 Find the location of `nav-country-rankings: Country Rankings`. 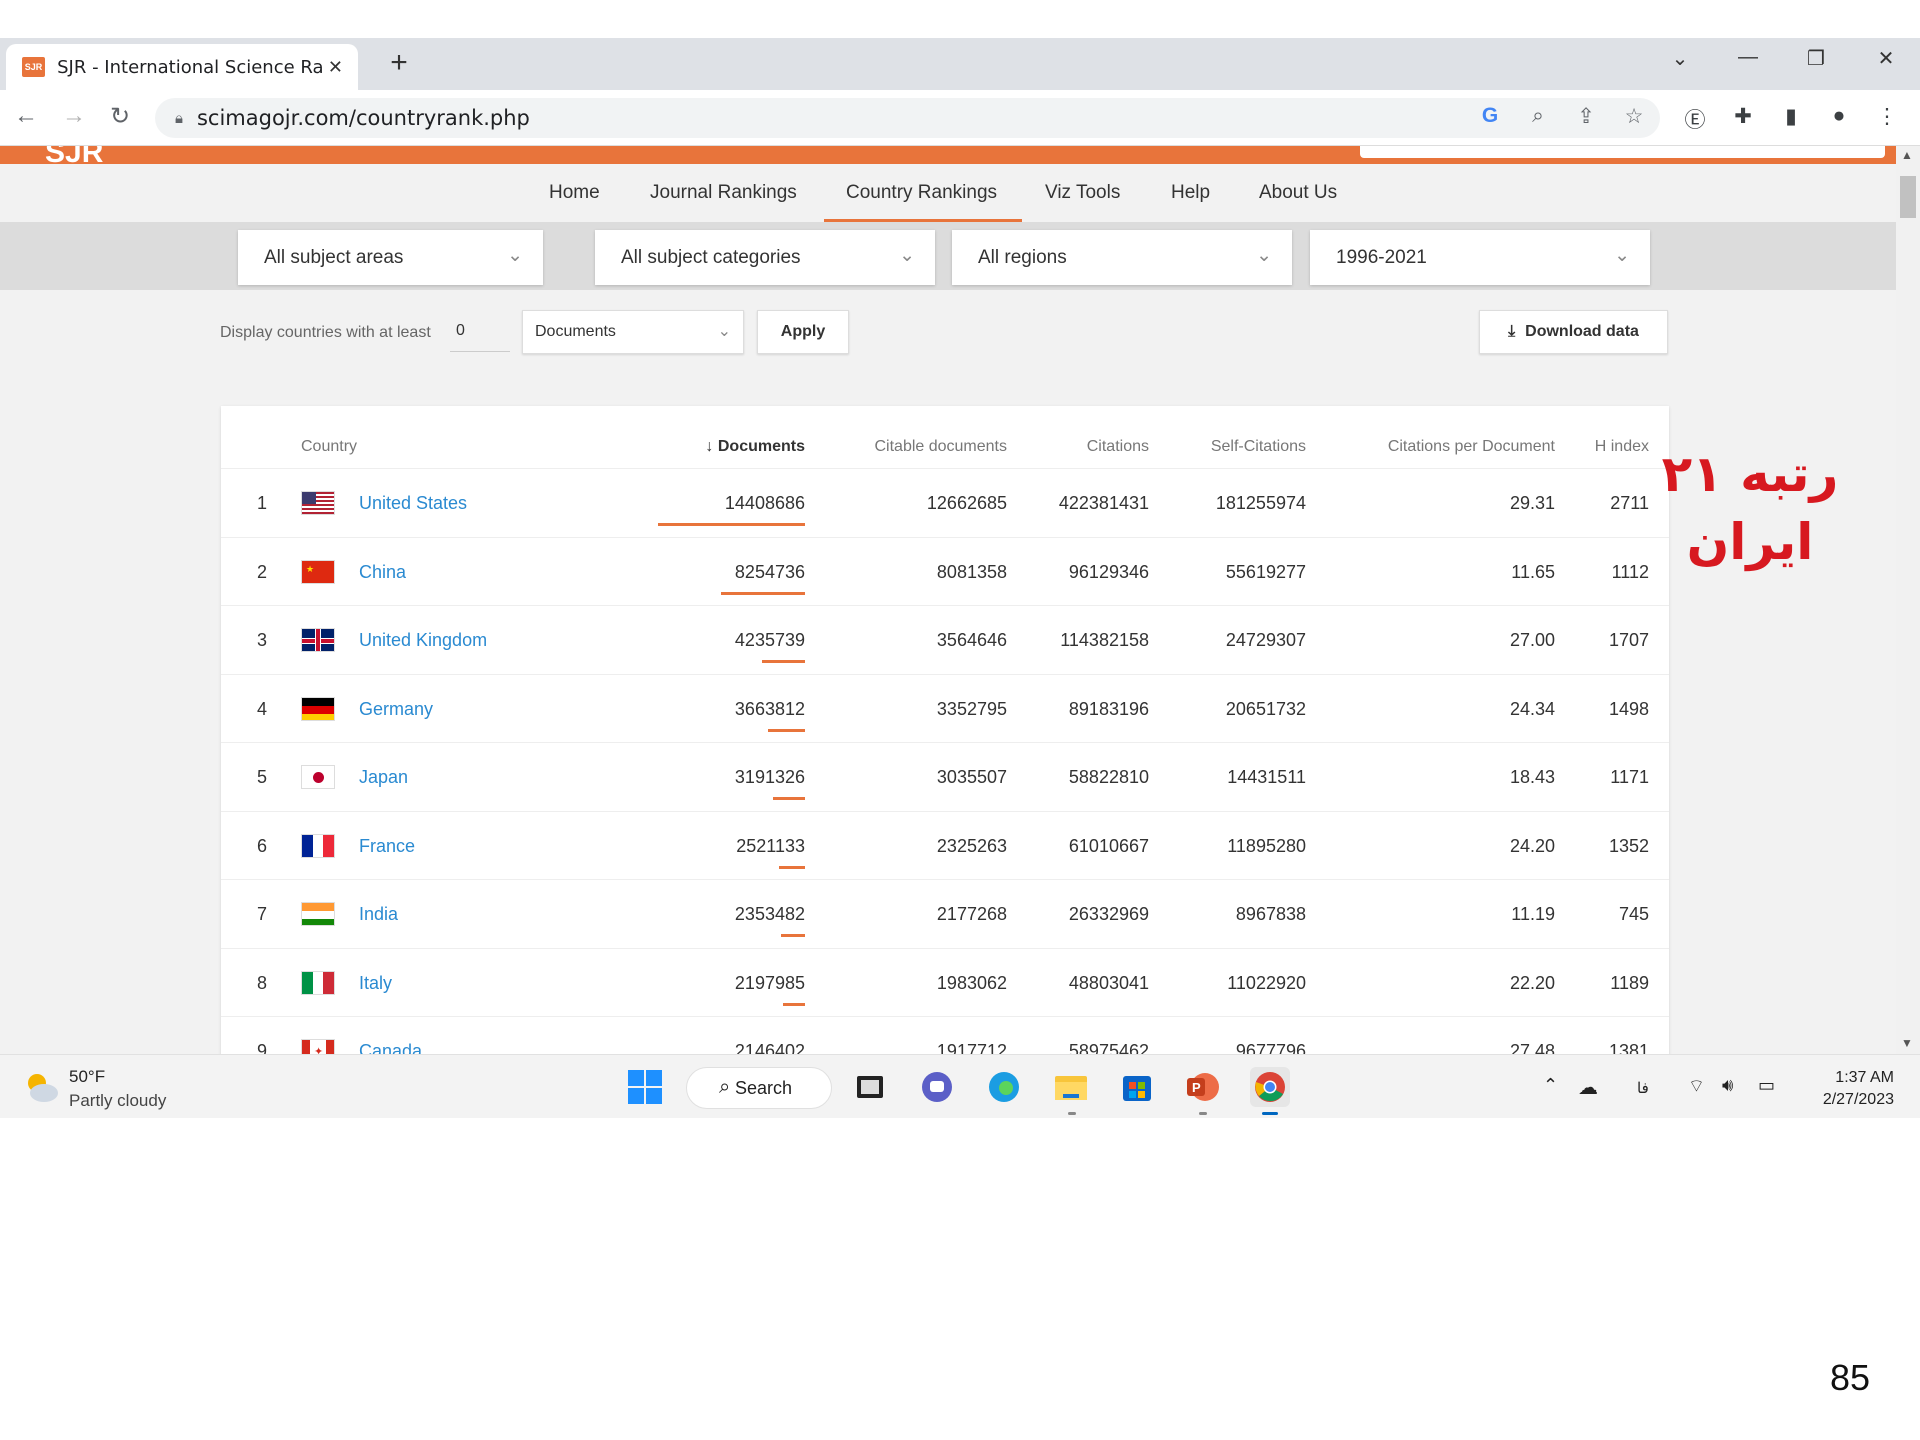

nav-country-rankings: Country Rankings is located at coordinates (921, 193).